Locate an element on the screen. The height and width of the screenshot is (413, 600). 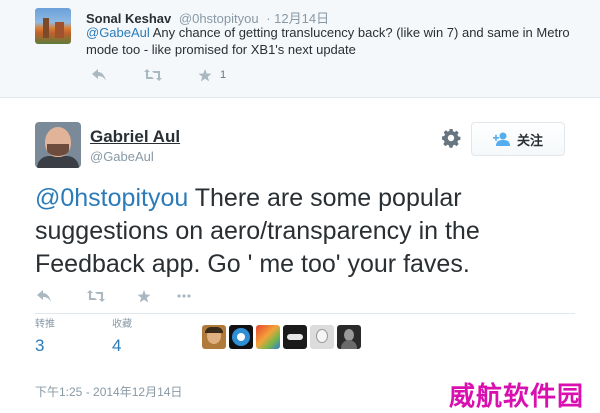
tweet-timestamp: 下午1:25 - 2014年12月14日 is located at coordinates (108, 391).